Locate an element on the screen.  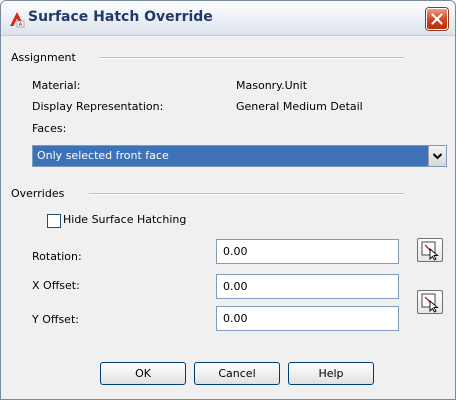
overrides-group-label: Overrides is located at coordinates (38, 193).